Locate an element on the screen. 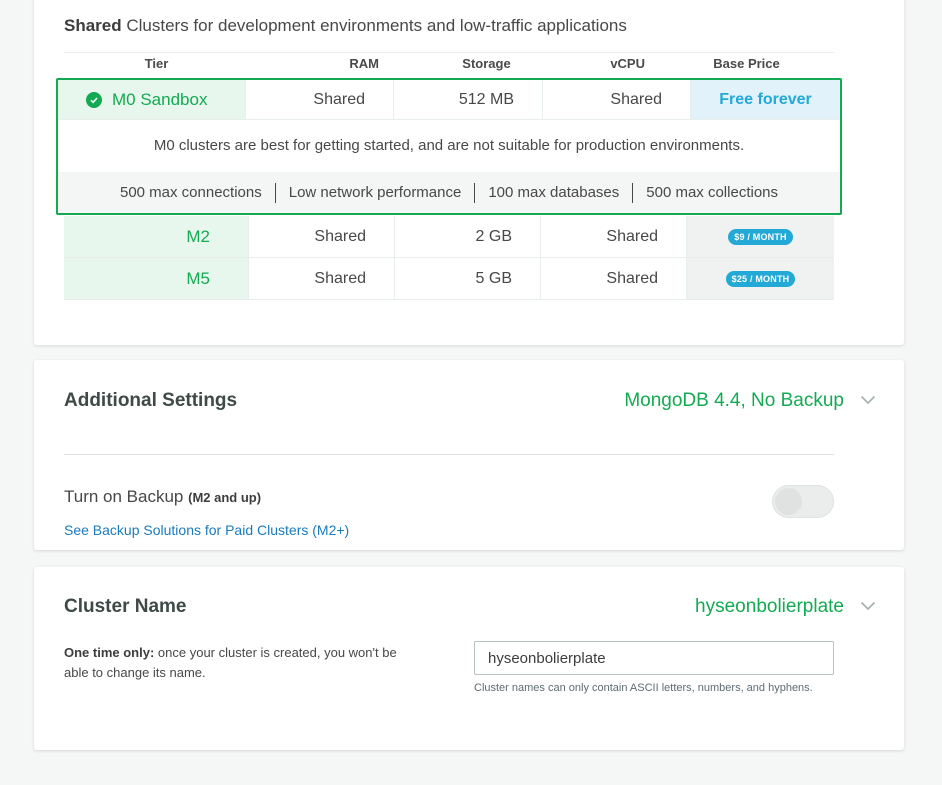 The image size is (942, 785). tier-row-m2: M2 Shared 2 GB Shared $9 / MONTH is located at coordinates (449, 237).